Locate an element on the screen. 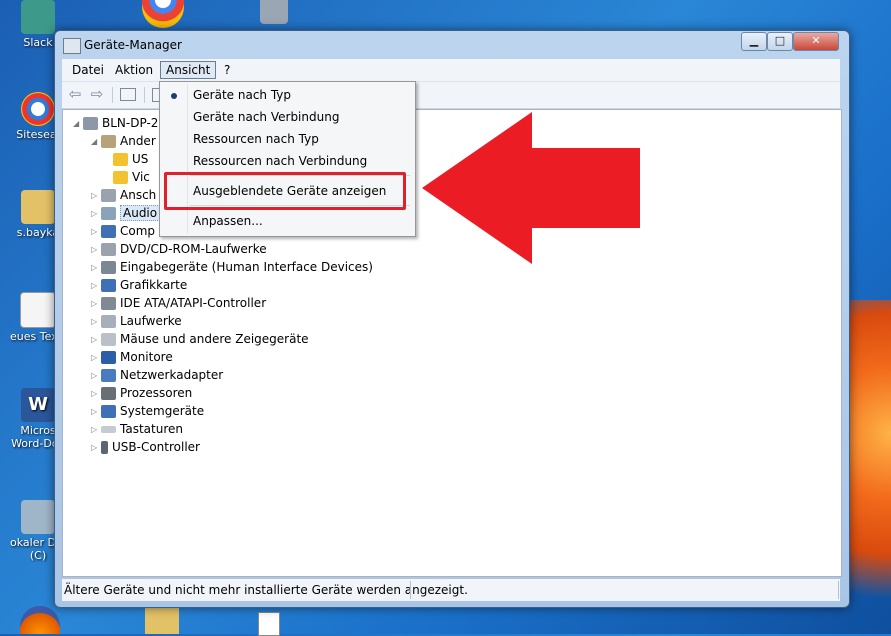  keyboard-icon is located at coordinates (108, 429).